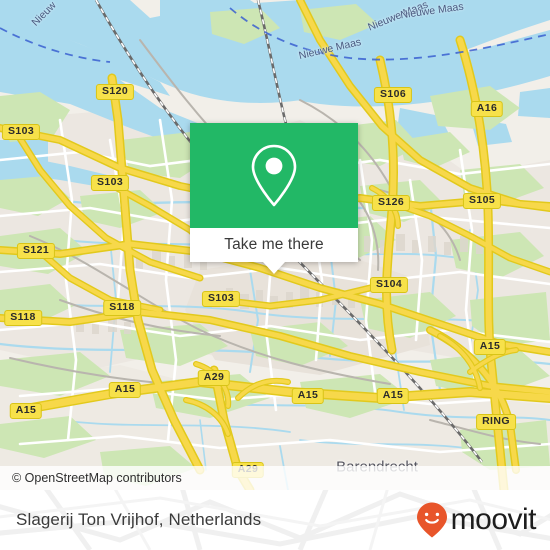 The height and width of the screenshot is (550, 550). I want to click on location-callout-card: Take me there, so click(274, 198).